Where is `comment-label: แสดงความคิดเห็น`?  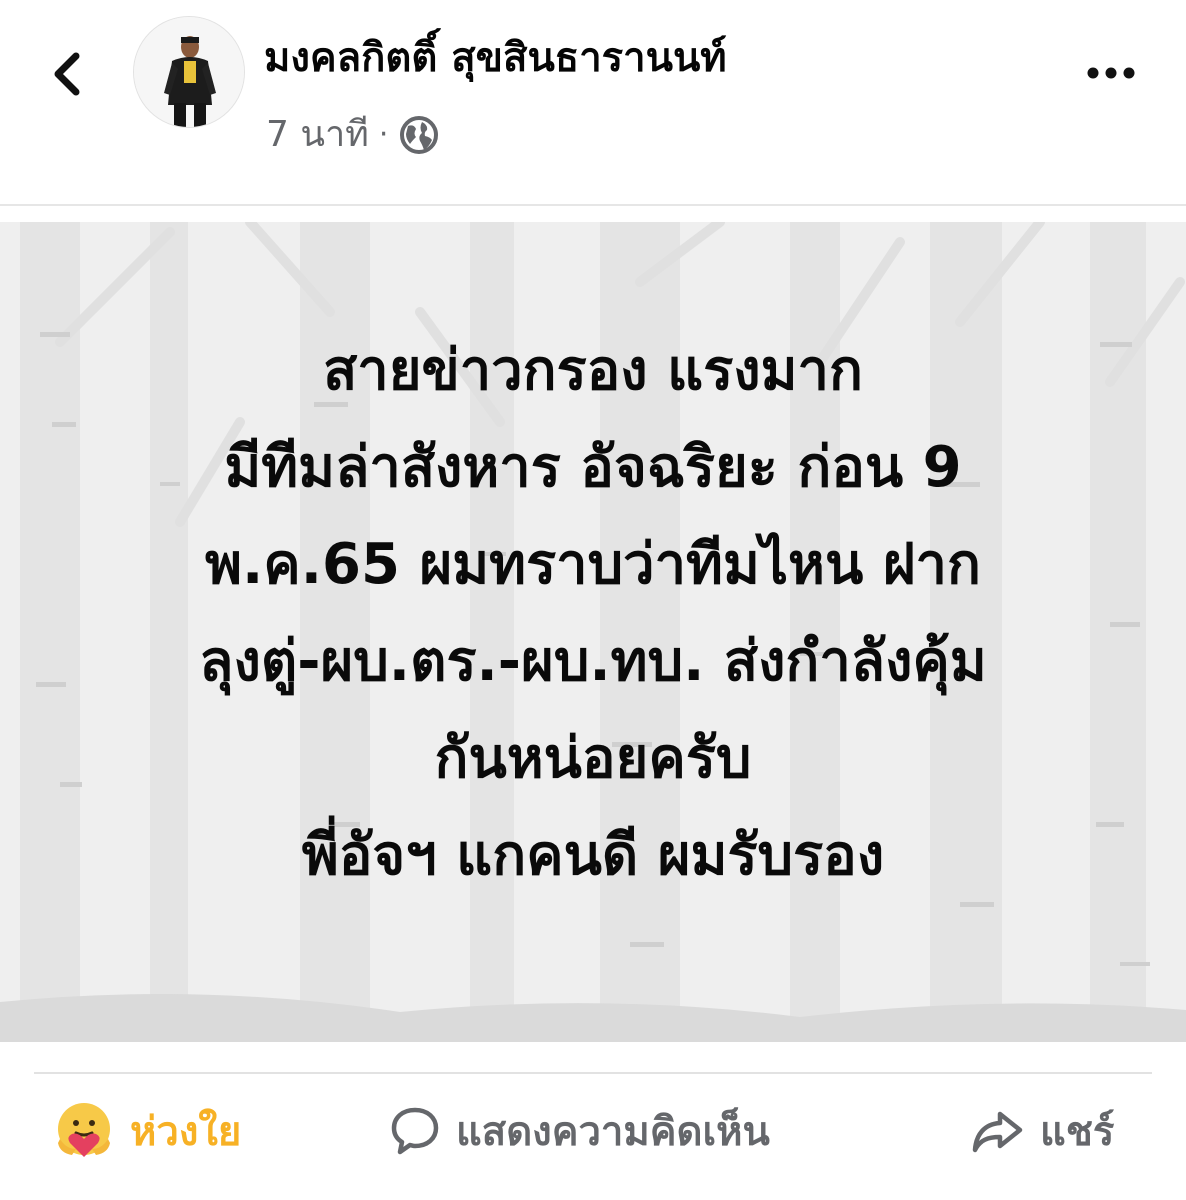
comment-label: แสดงความคิดเห็น is located at coordinates (613, 1132).